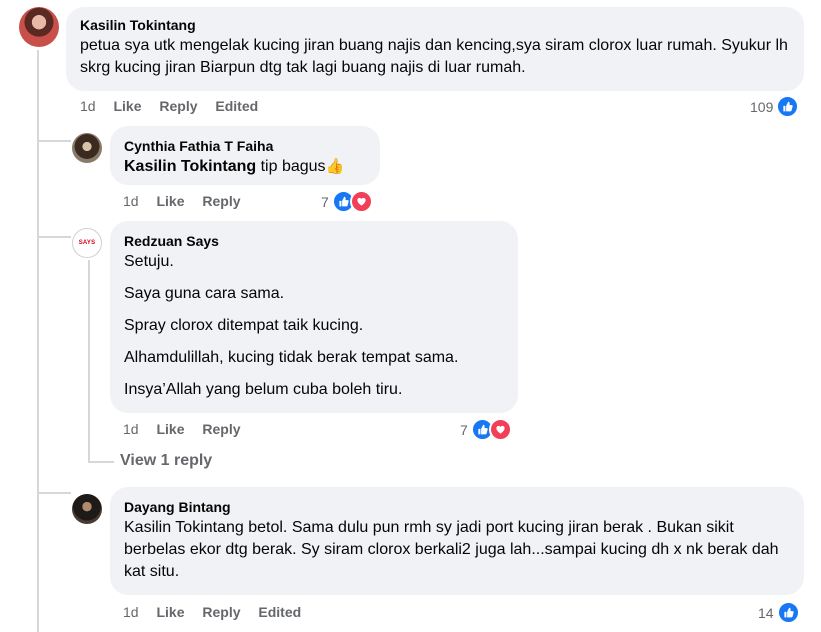 Image resolution: width=821 pixels, height=632 pixels. Describe the element at coordinates (244, 325) in the screenshot. I see `comment-paragraph: Spray clorox ditempat taik kucing.` at that location.